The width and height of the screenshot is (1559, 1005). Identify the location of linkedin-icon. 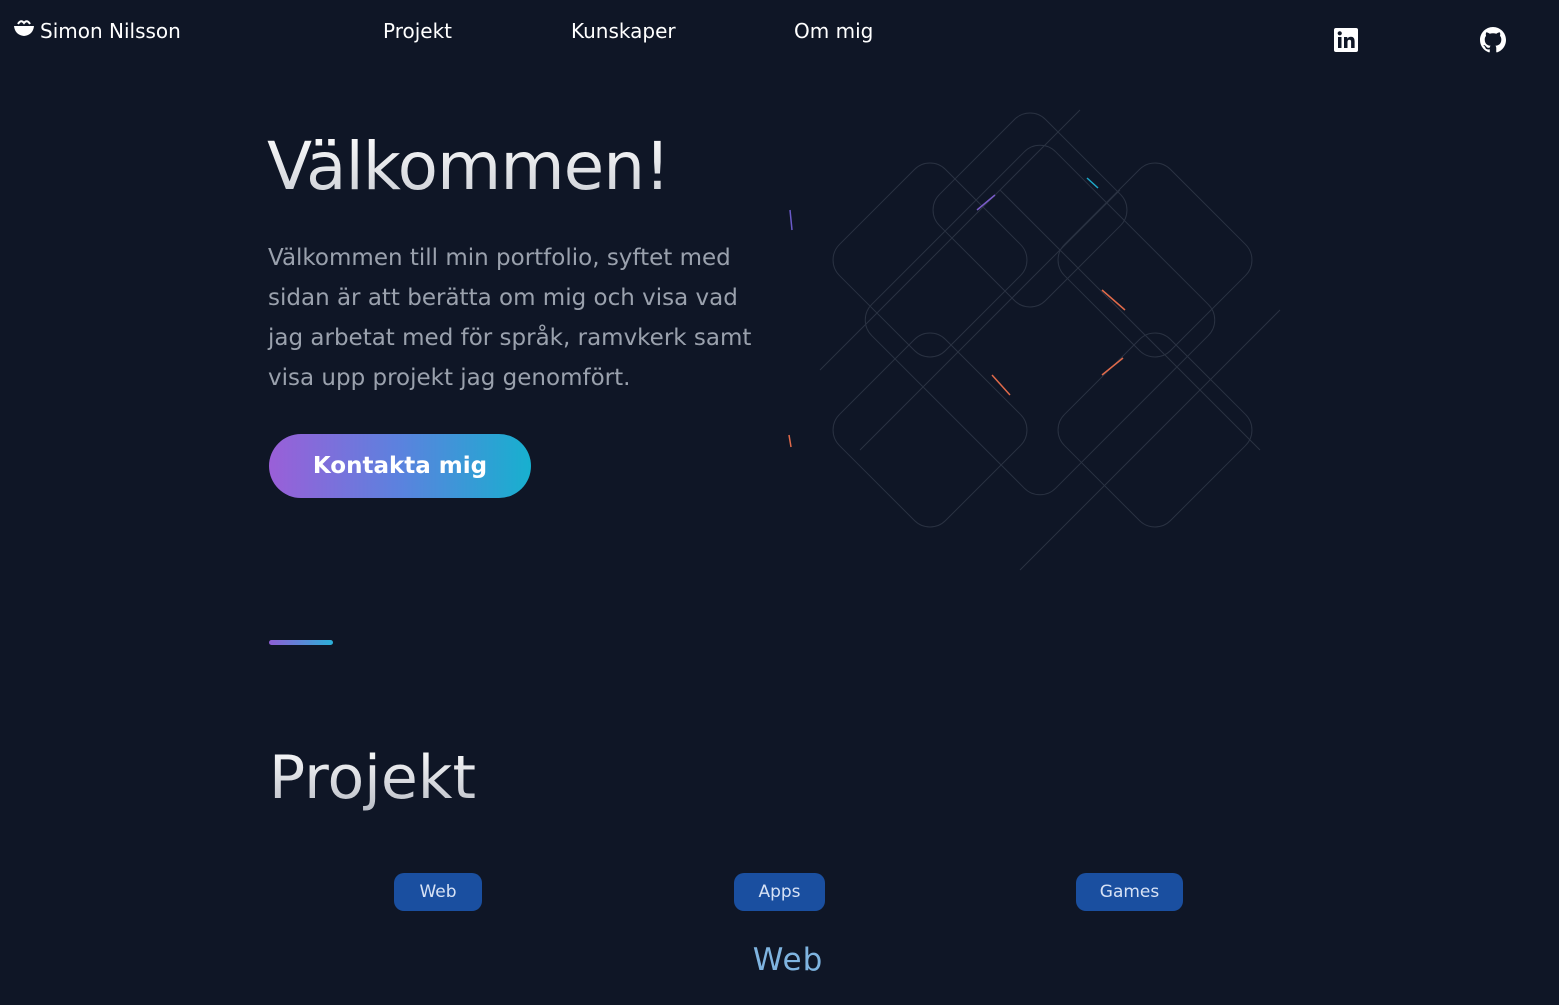
(1346, 40).